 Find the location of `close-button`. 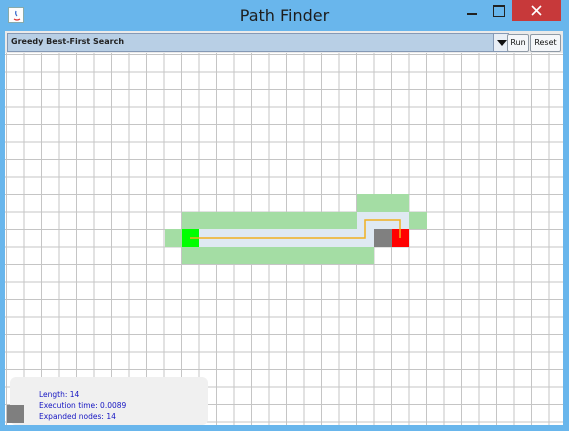

close-button is located at coordinates (536, 10).